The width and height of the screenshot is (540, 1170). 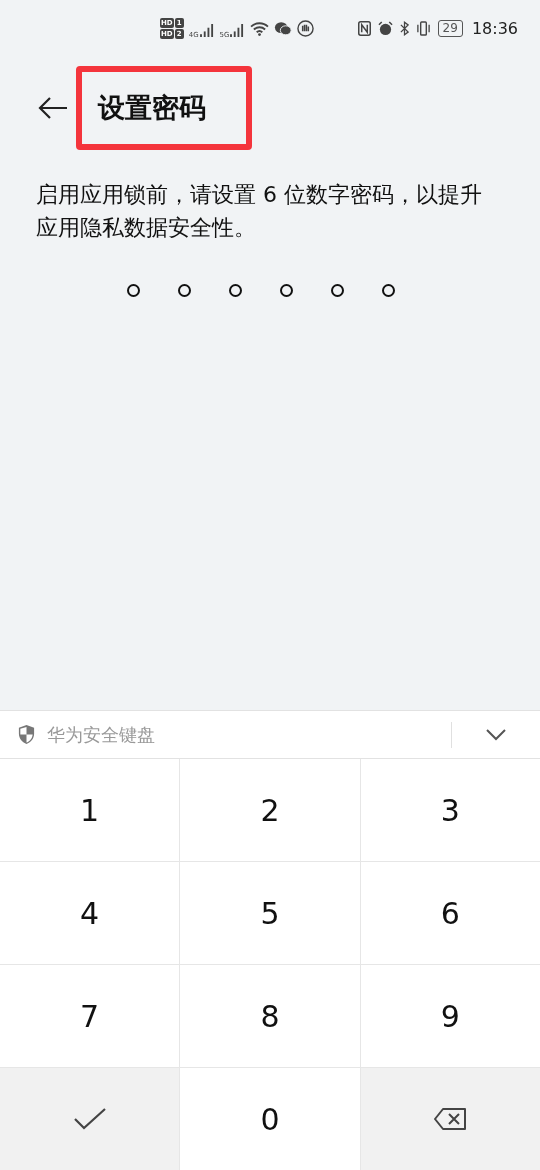 I want to click on collapse-chevron-icon, so click(x=496, y=734).